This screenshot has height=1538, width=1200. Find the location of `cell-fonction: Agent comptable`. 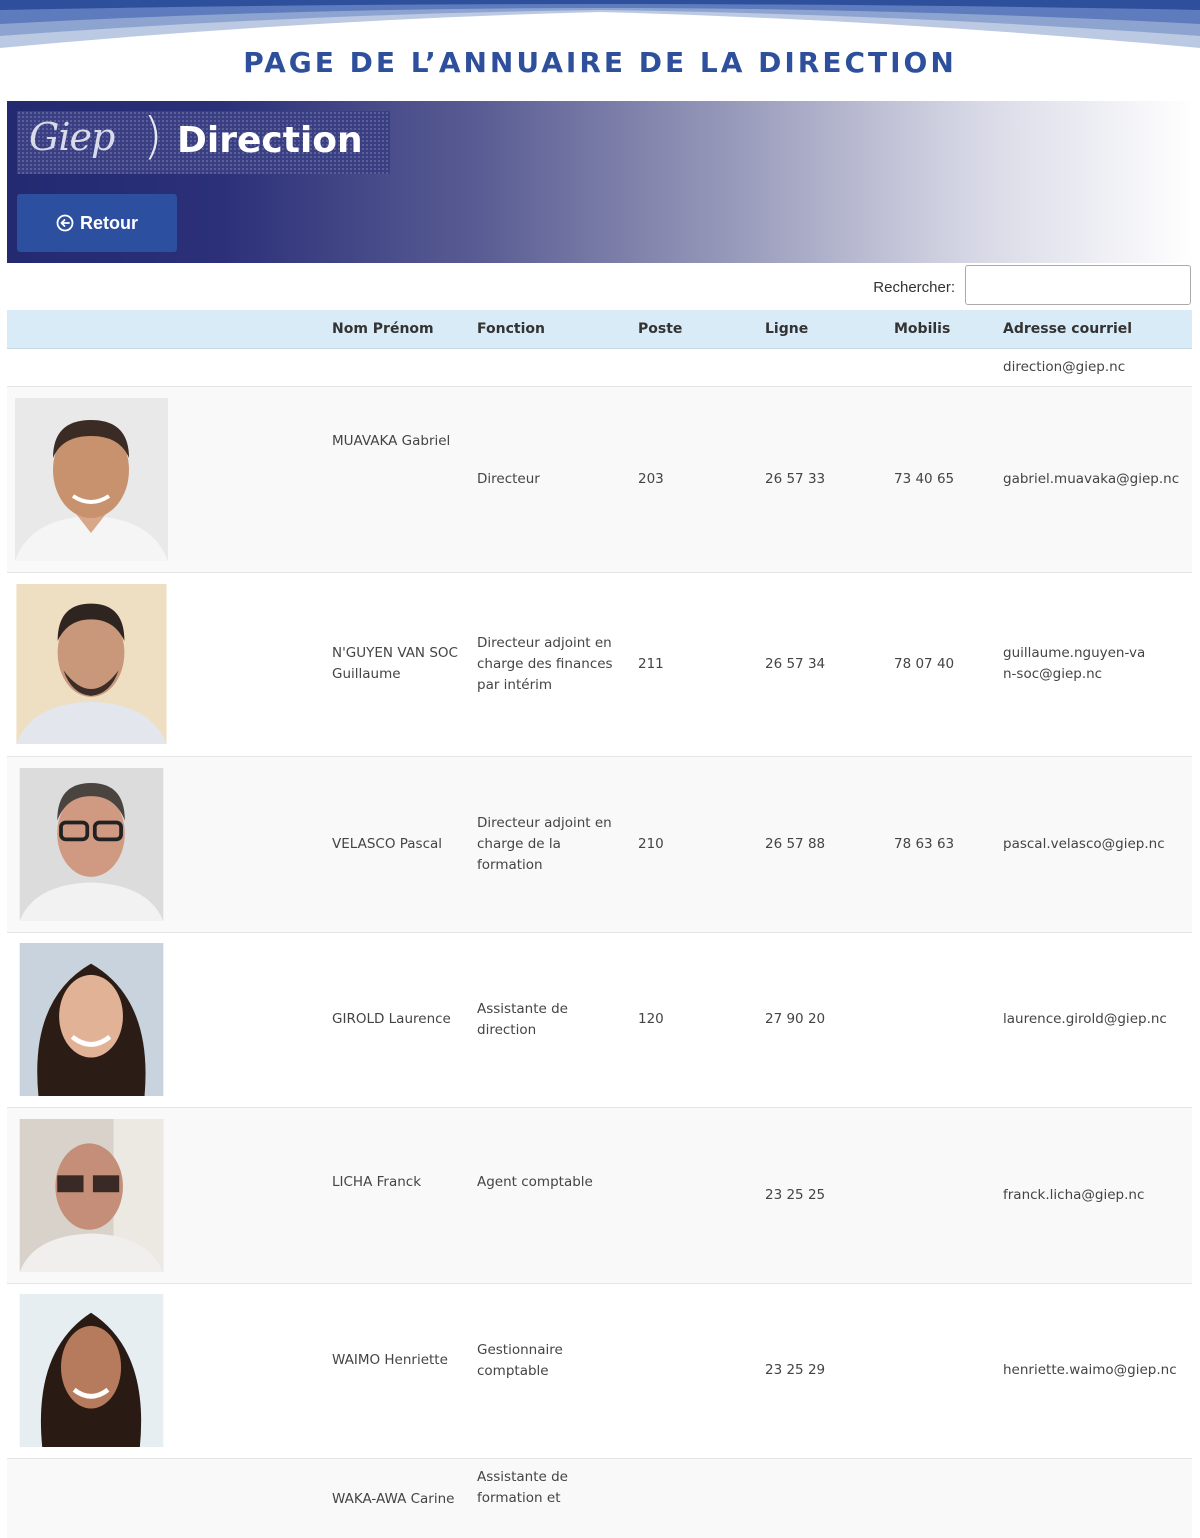

cell-fonction: Agent comptable is located at coordinates (557, 1194).